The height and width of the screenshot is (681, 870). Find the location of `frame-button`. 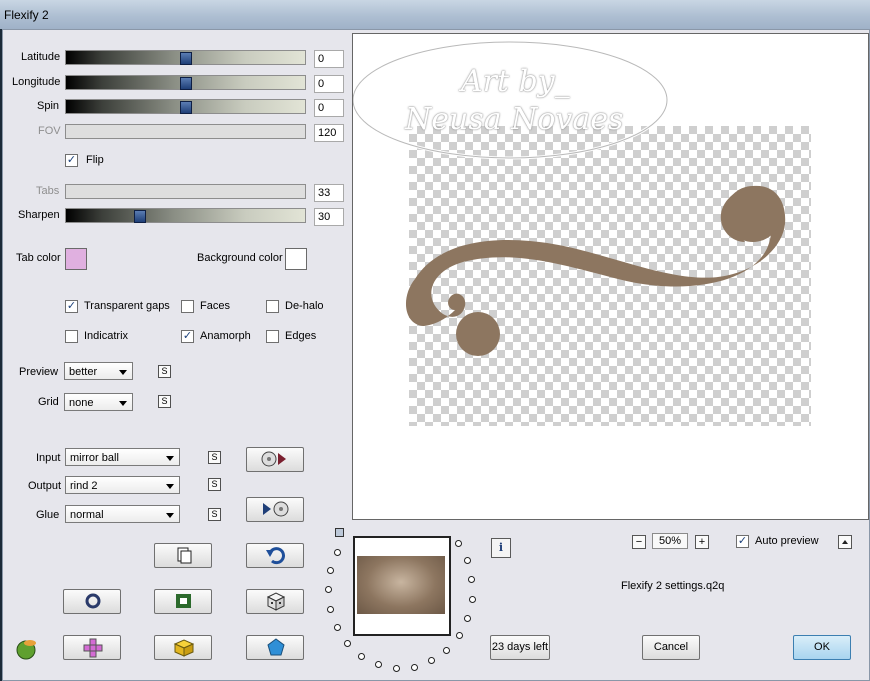

frame-button is located at coordinates (183, 601).